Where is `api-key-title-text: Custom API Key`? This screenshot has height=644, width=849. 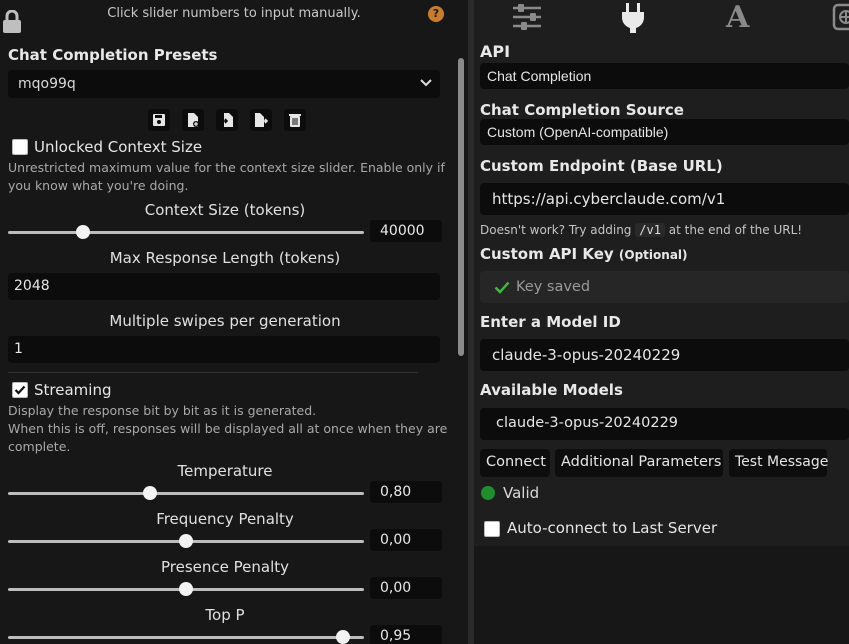
api-key-title-text: Custom API Key is located at coordinates (547, 254).